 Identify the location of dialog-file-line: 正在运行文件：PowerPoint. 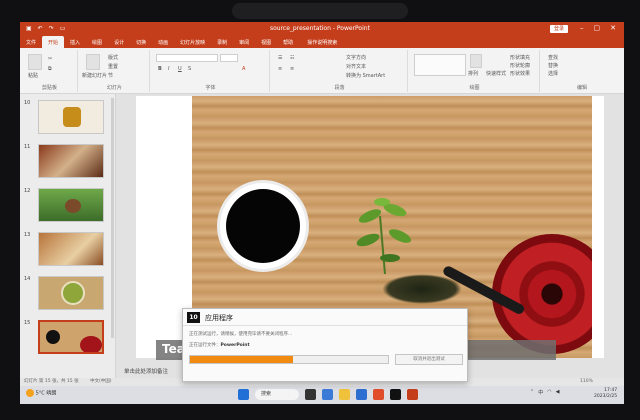
(219, 345).